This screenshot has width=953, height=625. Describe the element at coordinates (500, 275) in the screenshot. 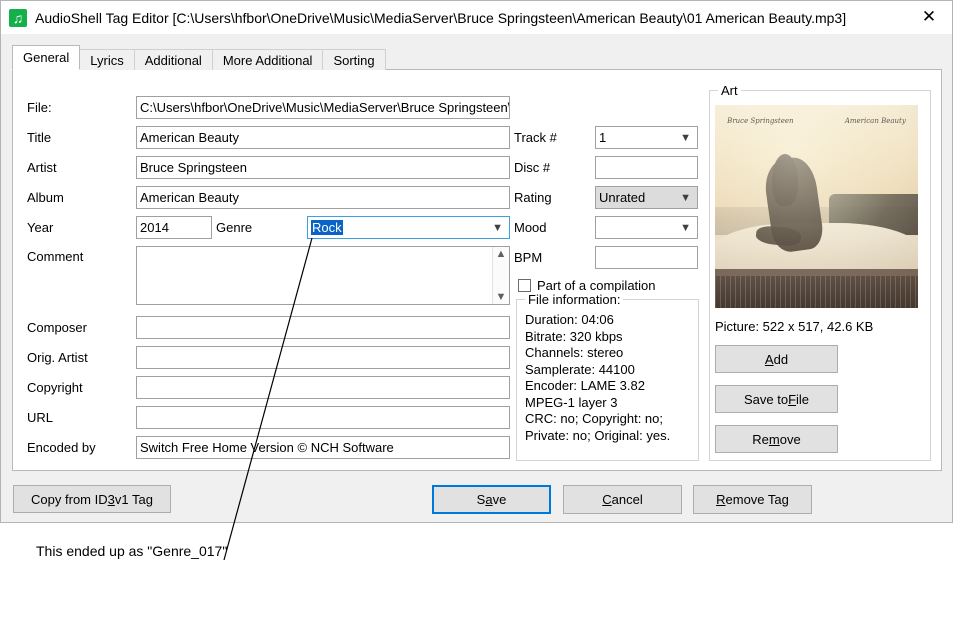

I see `comment-scrollbar: ▲ ▼` at that location.